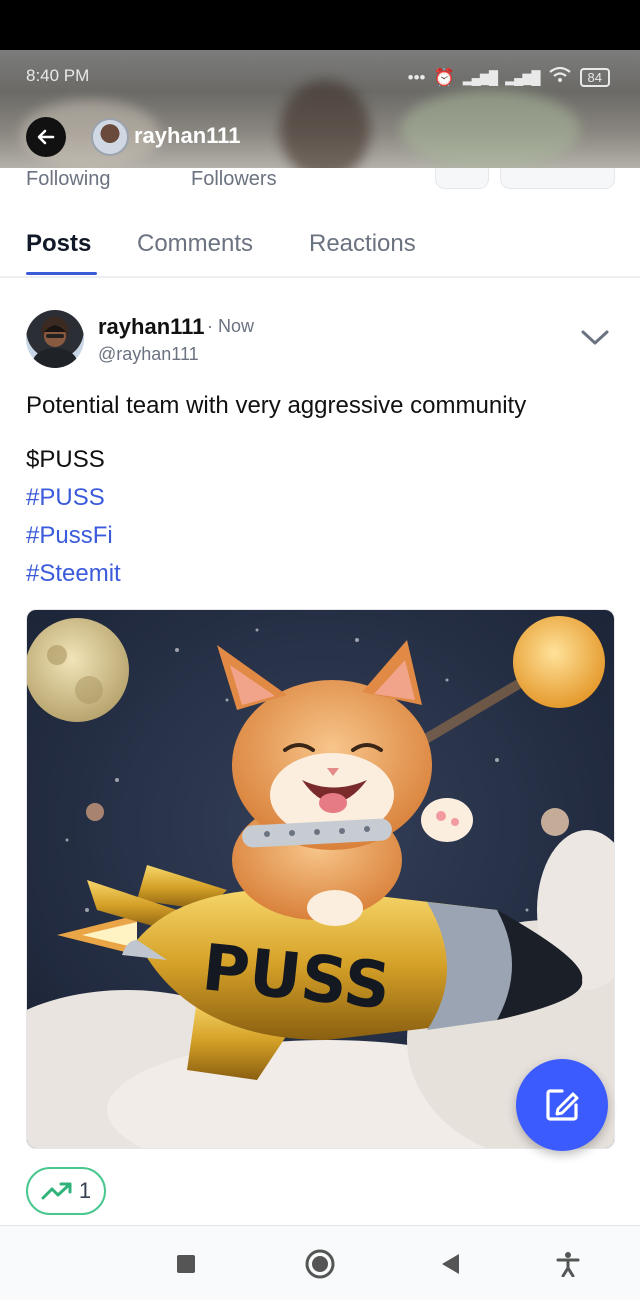 The height and width of the screenshot is (1300, 640). I want to click on accessibility-icon, so click(568, 1264).